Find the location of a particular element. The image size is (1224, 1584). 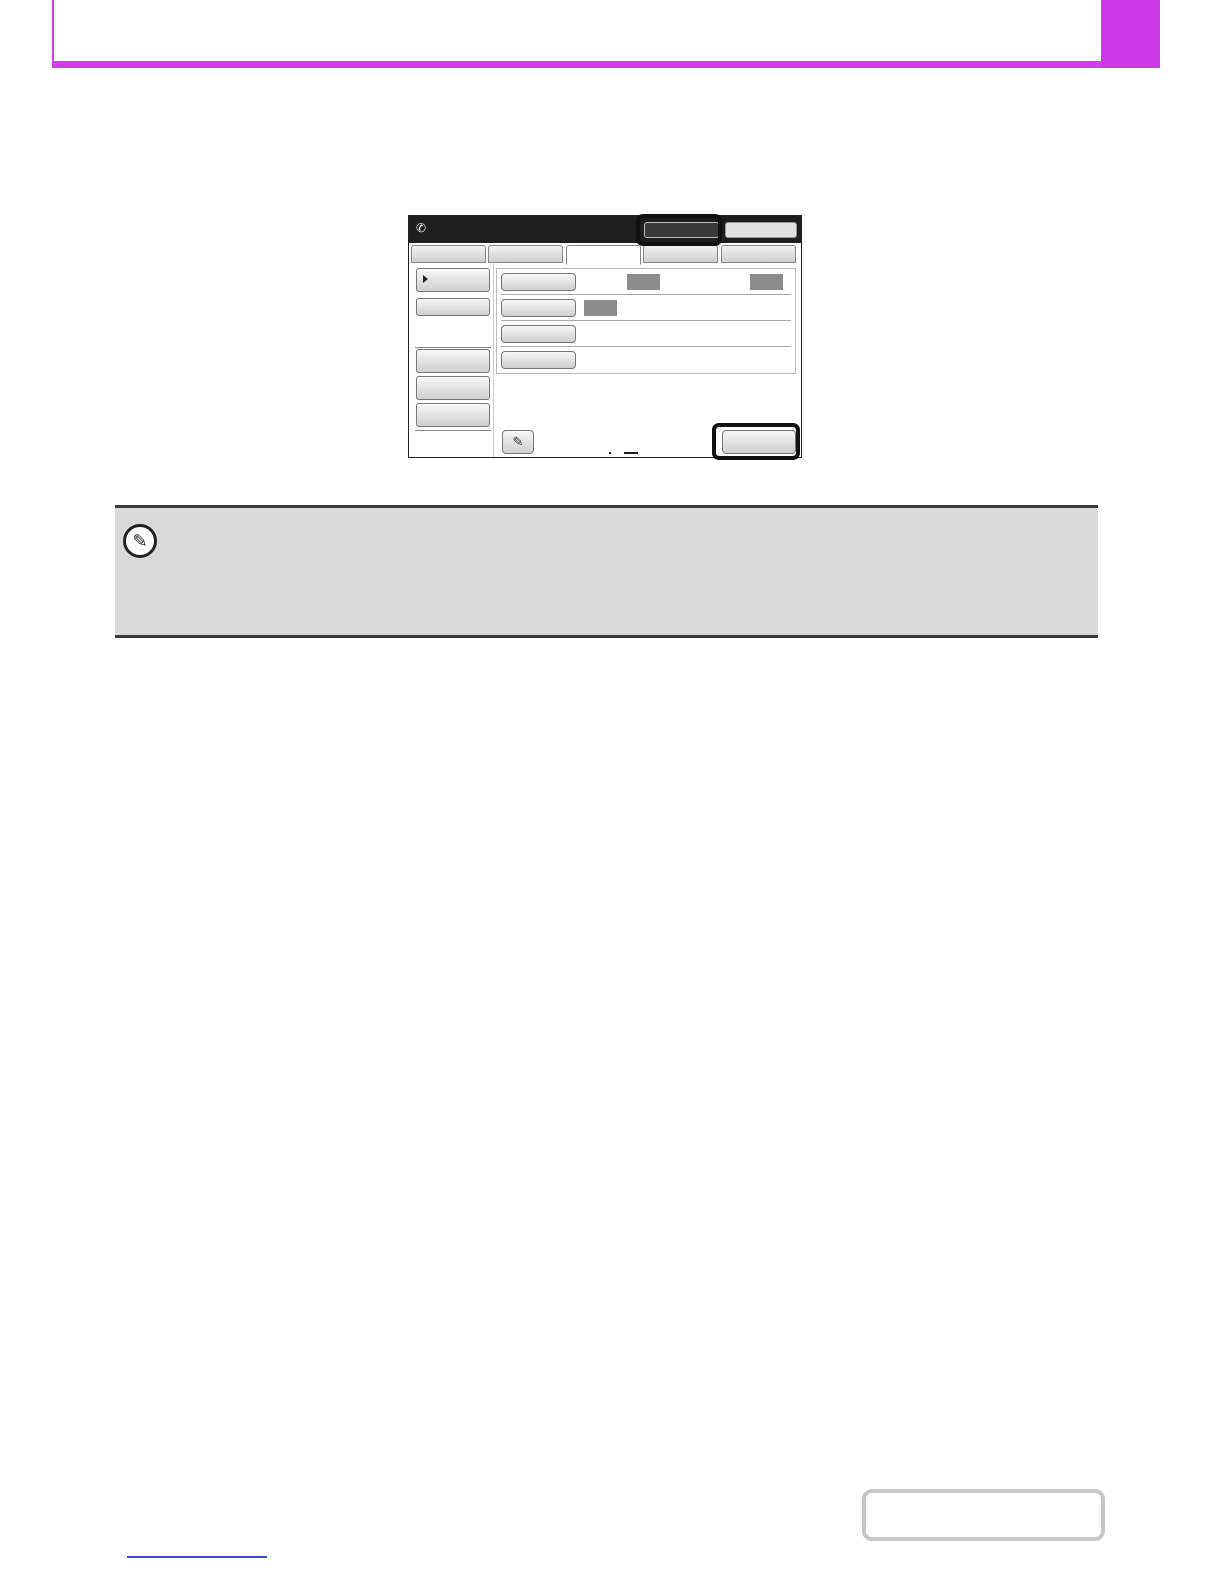

device-panel: ✆ ✎ is located at coordinates (605, 336).